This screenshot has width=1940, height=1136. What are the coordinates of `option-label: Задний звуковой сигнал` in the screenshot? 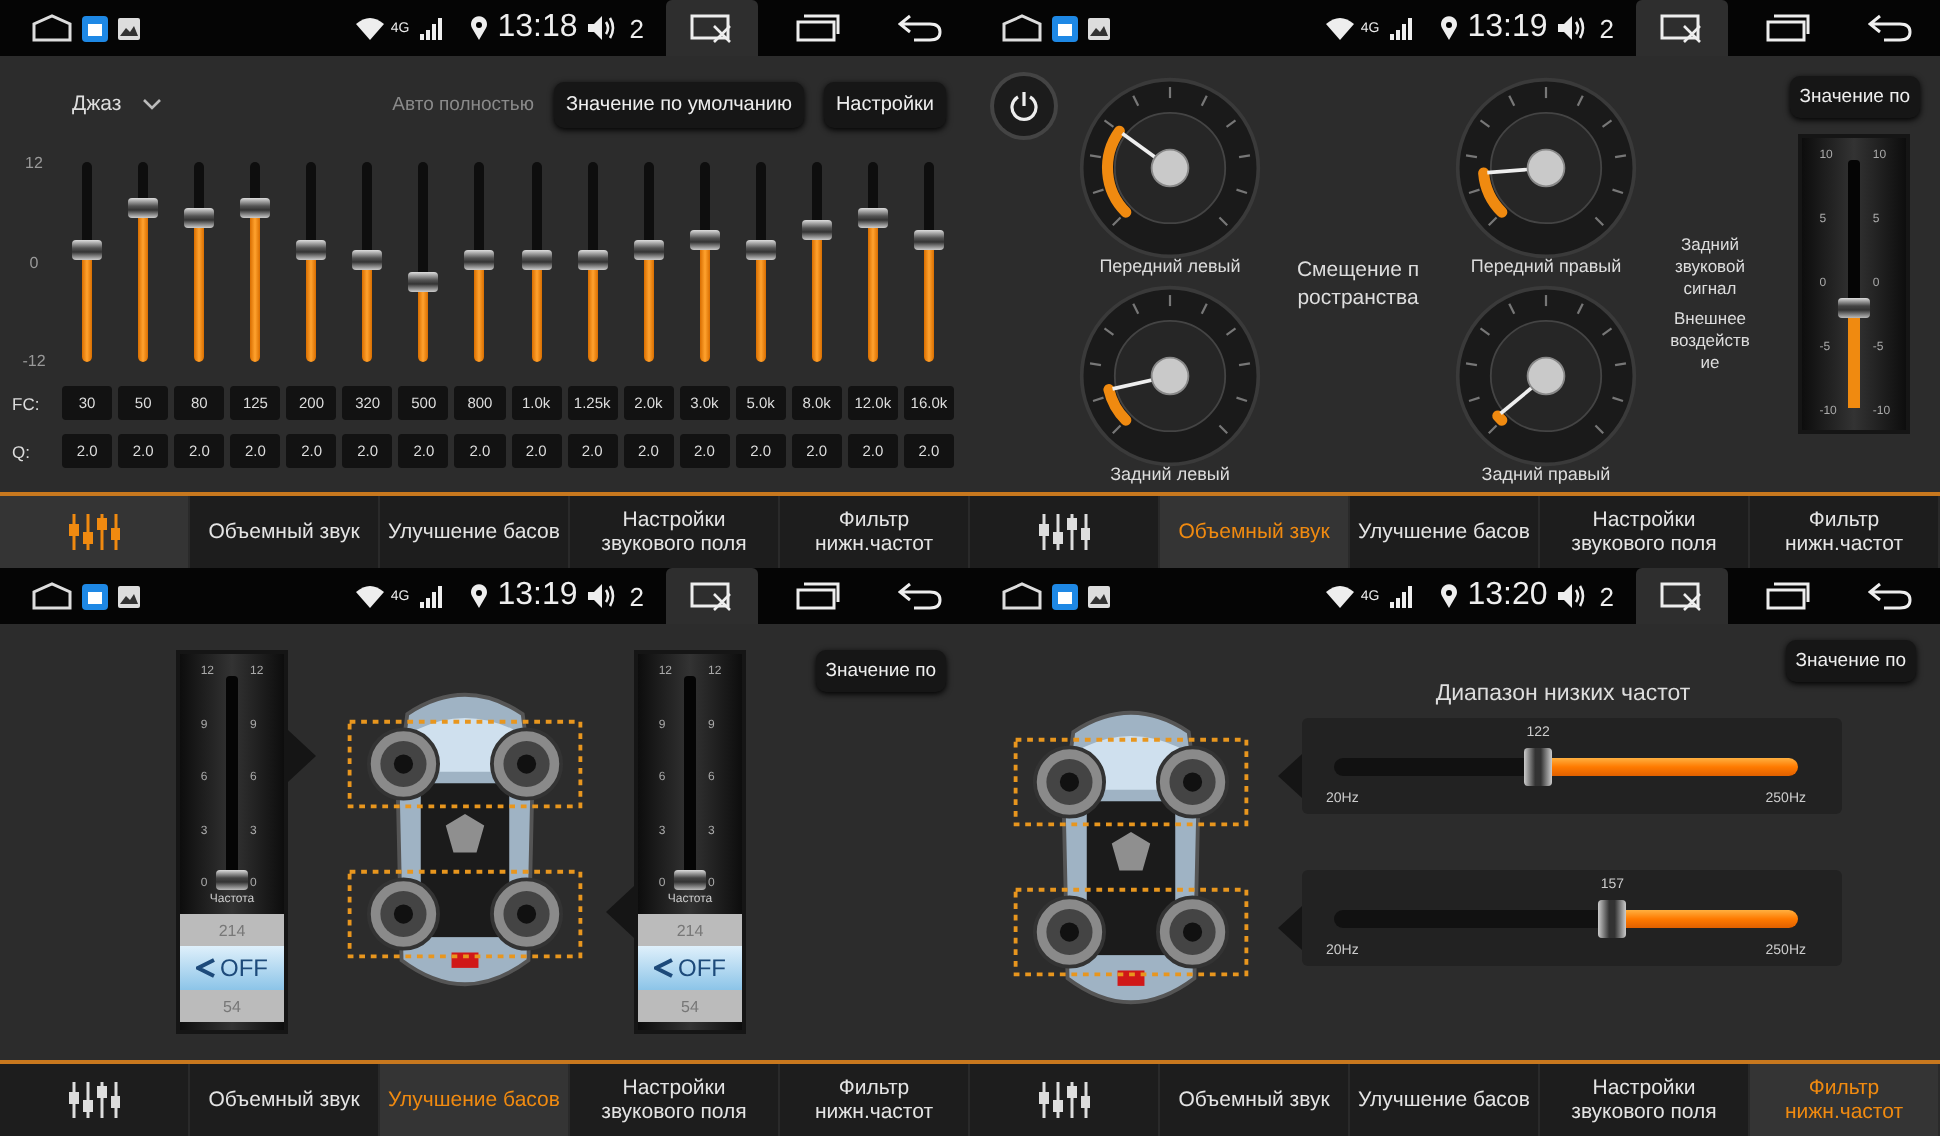 It's located at (1710, 267).